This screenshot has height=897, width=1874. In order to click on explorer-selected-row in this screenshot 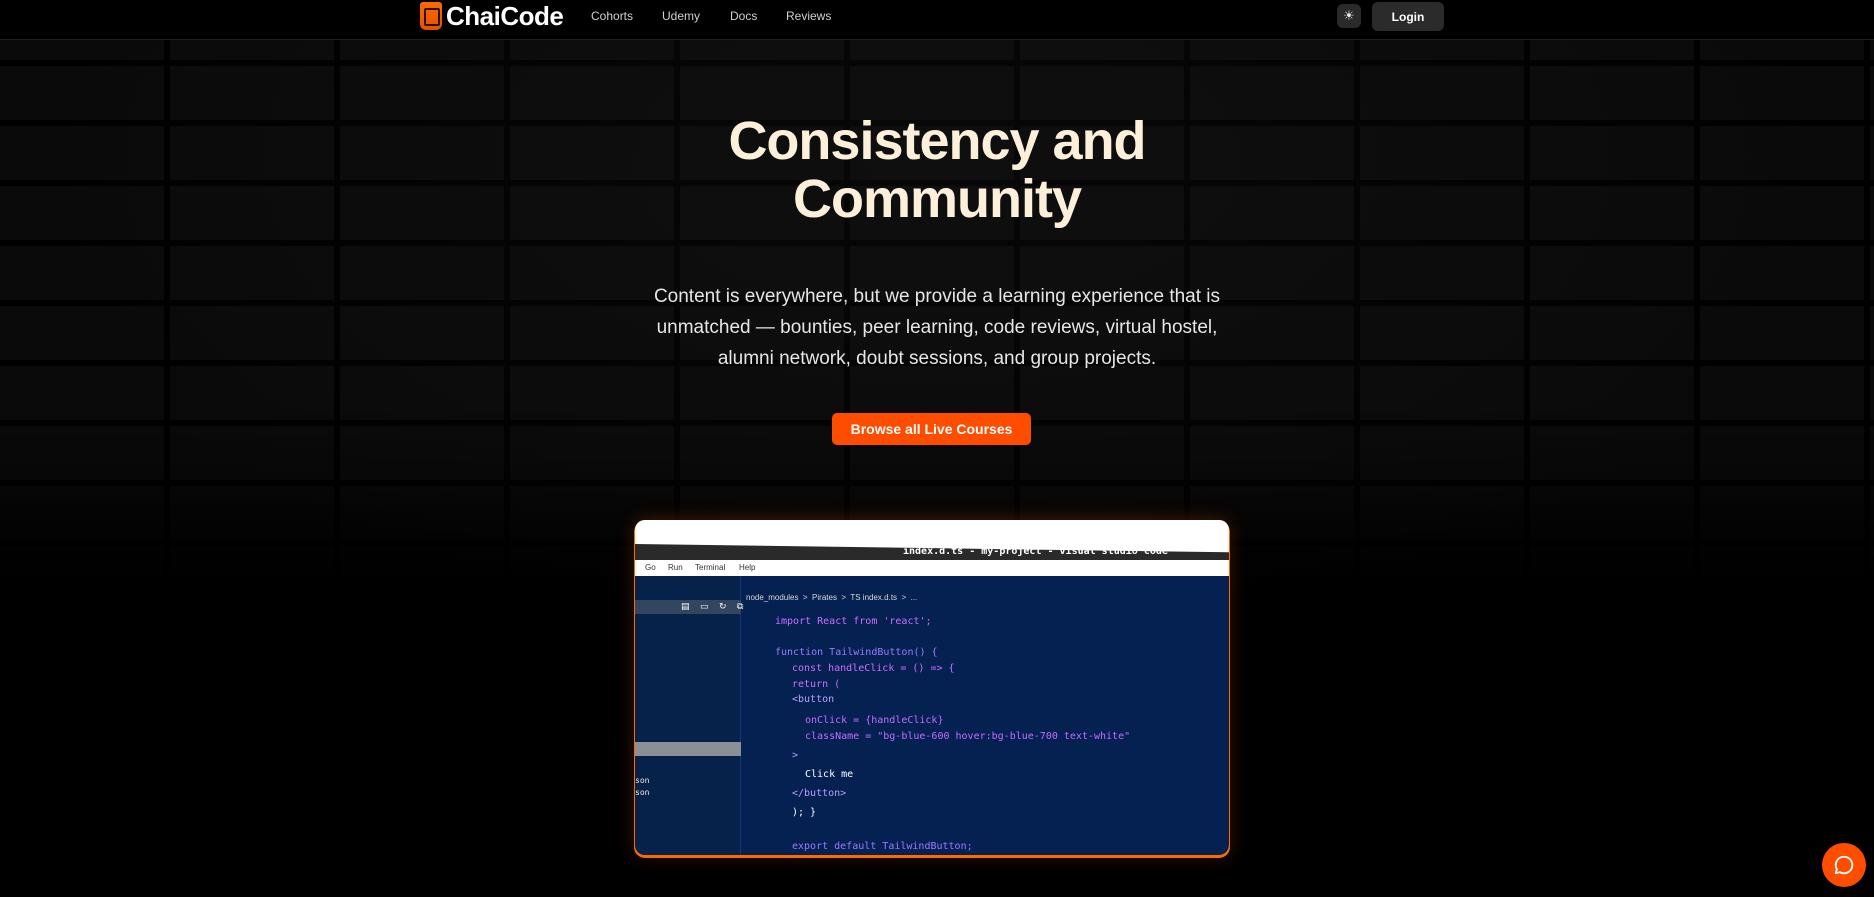, I will do `click(688, 749)`.